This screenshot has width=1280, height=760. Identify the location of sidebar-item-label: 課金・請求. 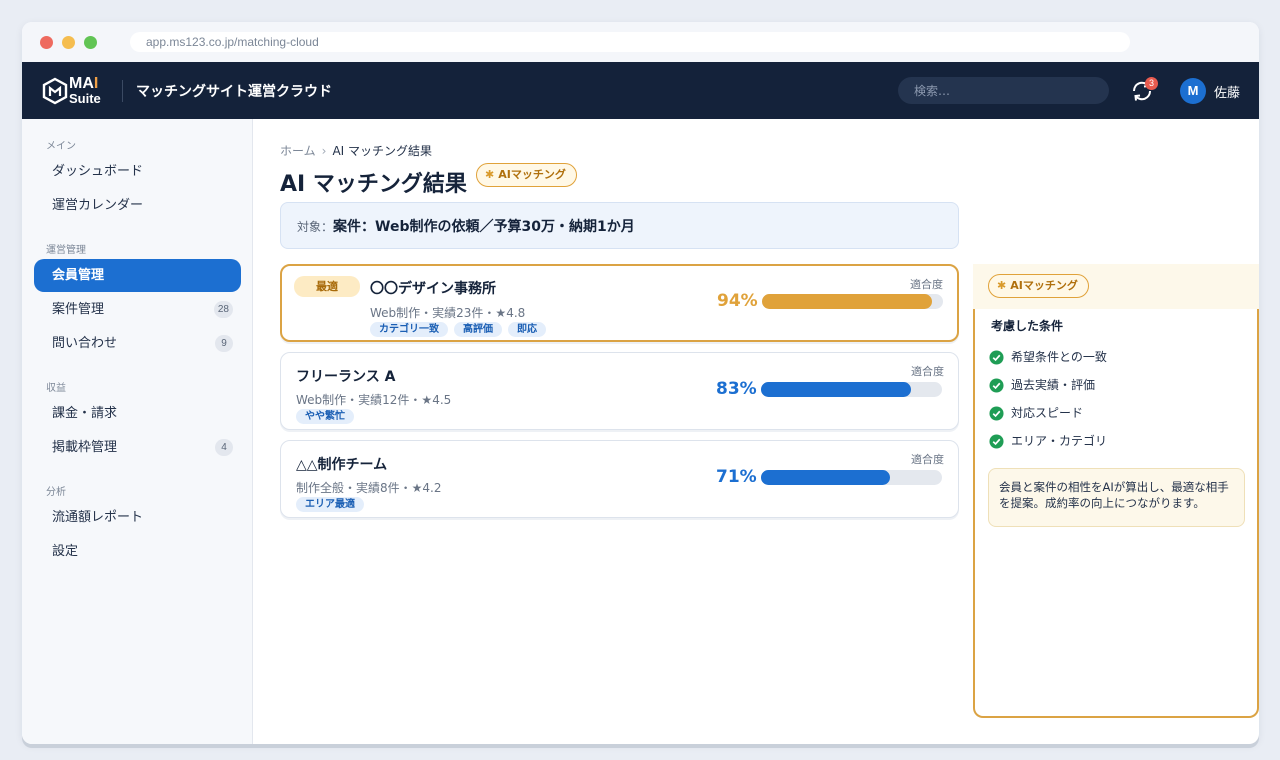
(85, 413).